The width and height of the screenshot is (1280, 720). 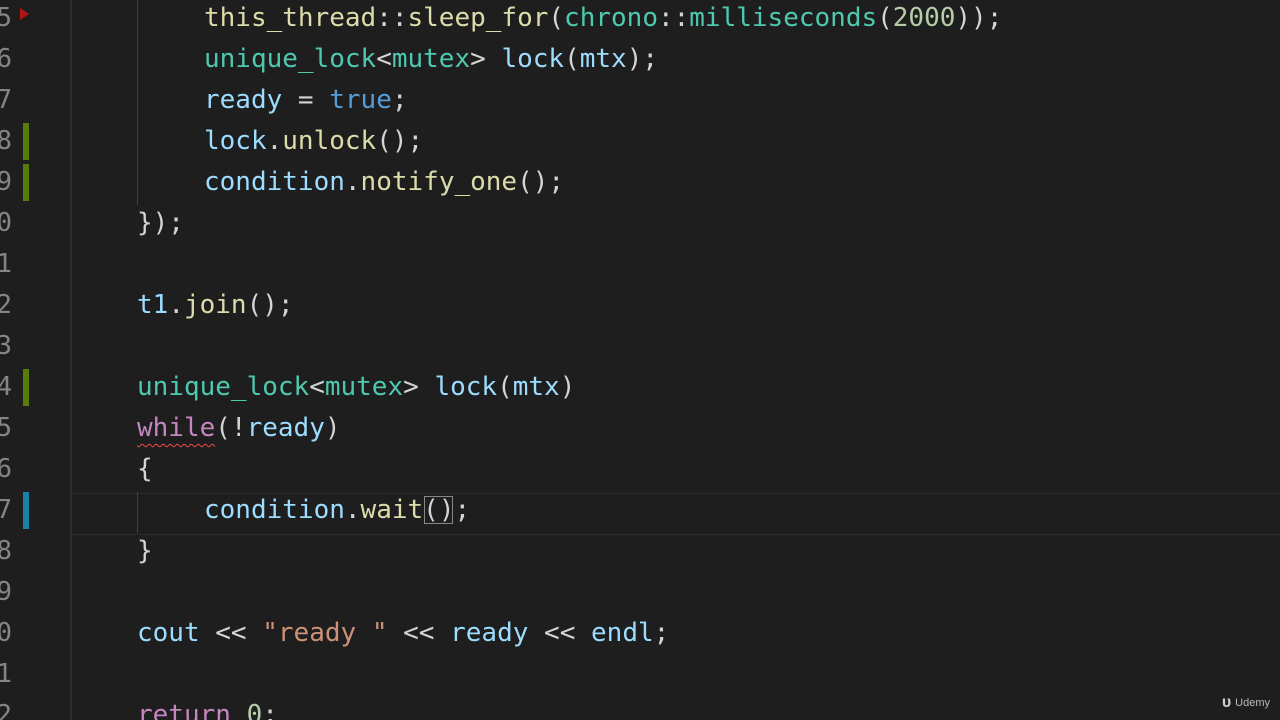 What do you see at coordinates (640, 387) in the screenshot?
I see `code-line: 4 unique_lock<mutex> lock(mtx)` at bounding box center [640, 387].